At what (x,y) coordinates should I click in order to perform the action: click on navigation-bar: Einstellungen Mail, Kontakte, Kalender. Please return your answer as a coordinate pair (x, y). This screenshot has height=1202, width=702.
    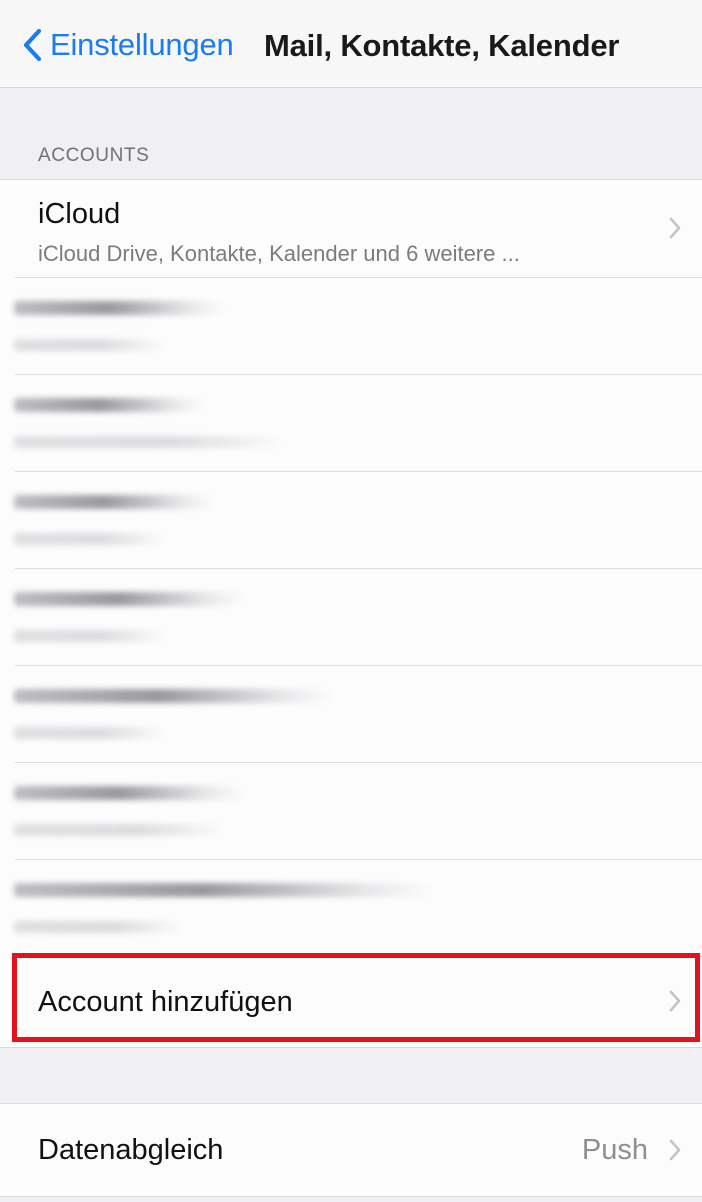
    Looking at the image, I should click on (351, 44).